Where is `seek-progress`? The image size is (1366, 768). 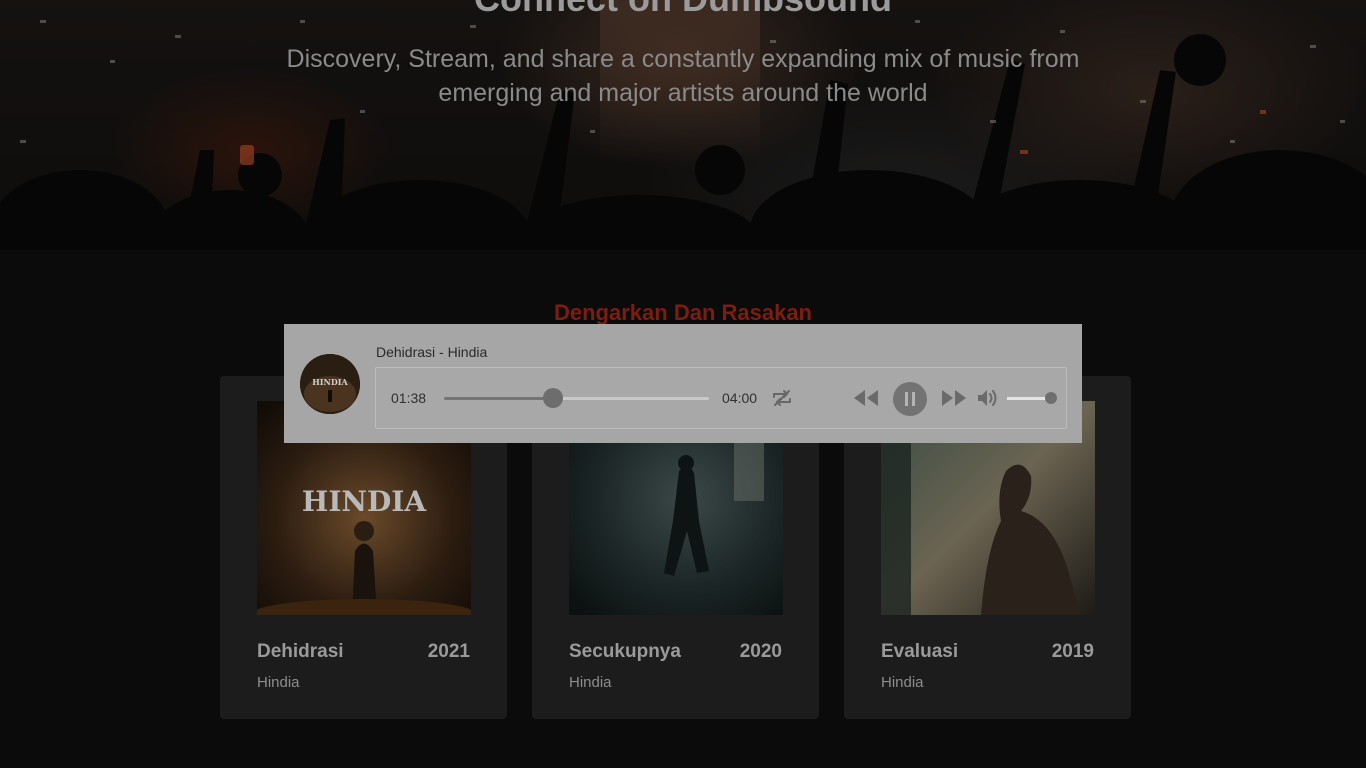
seek-progress is located at coordinates (498, 398).